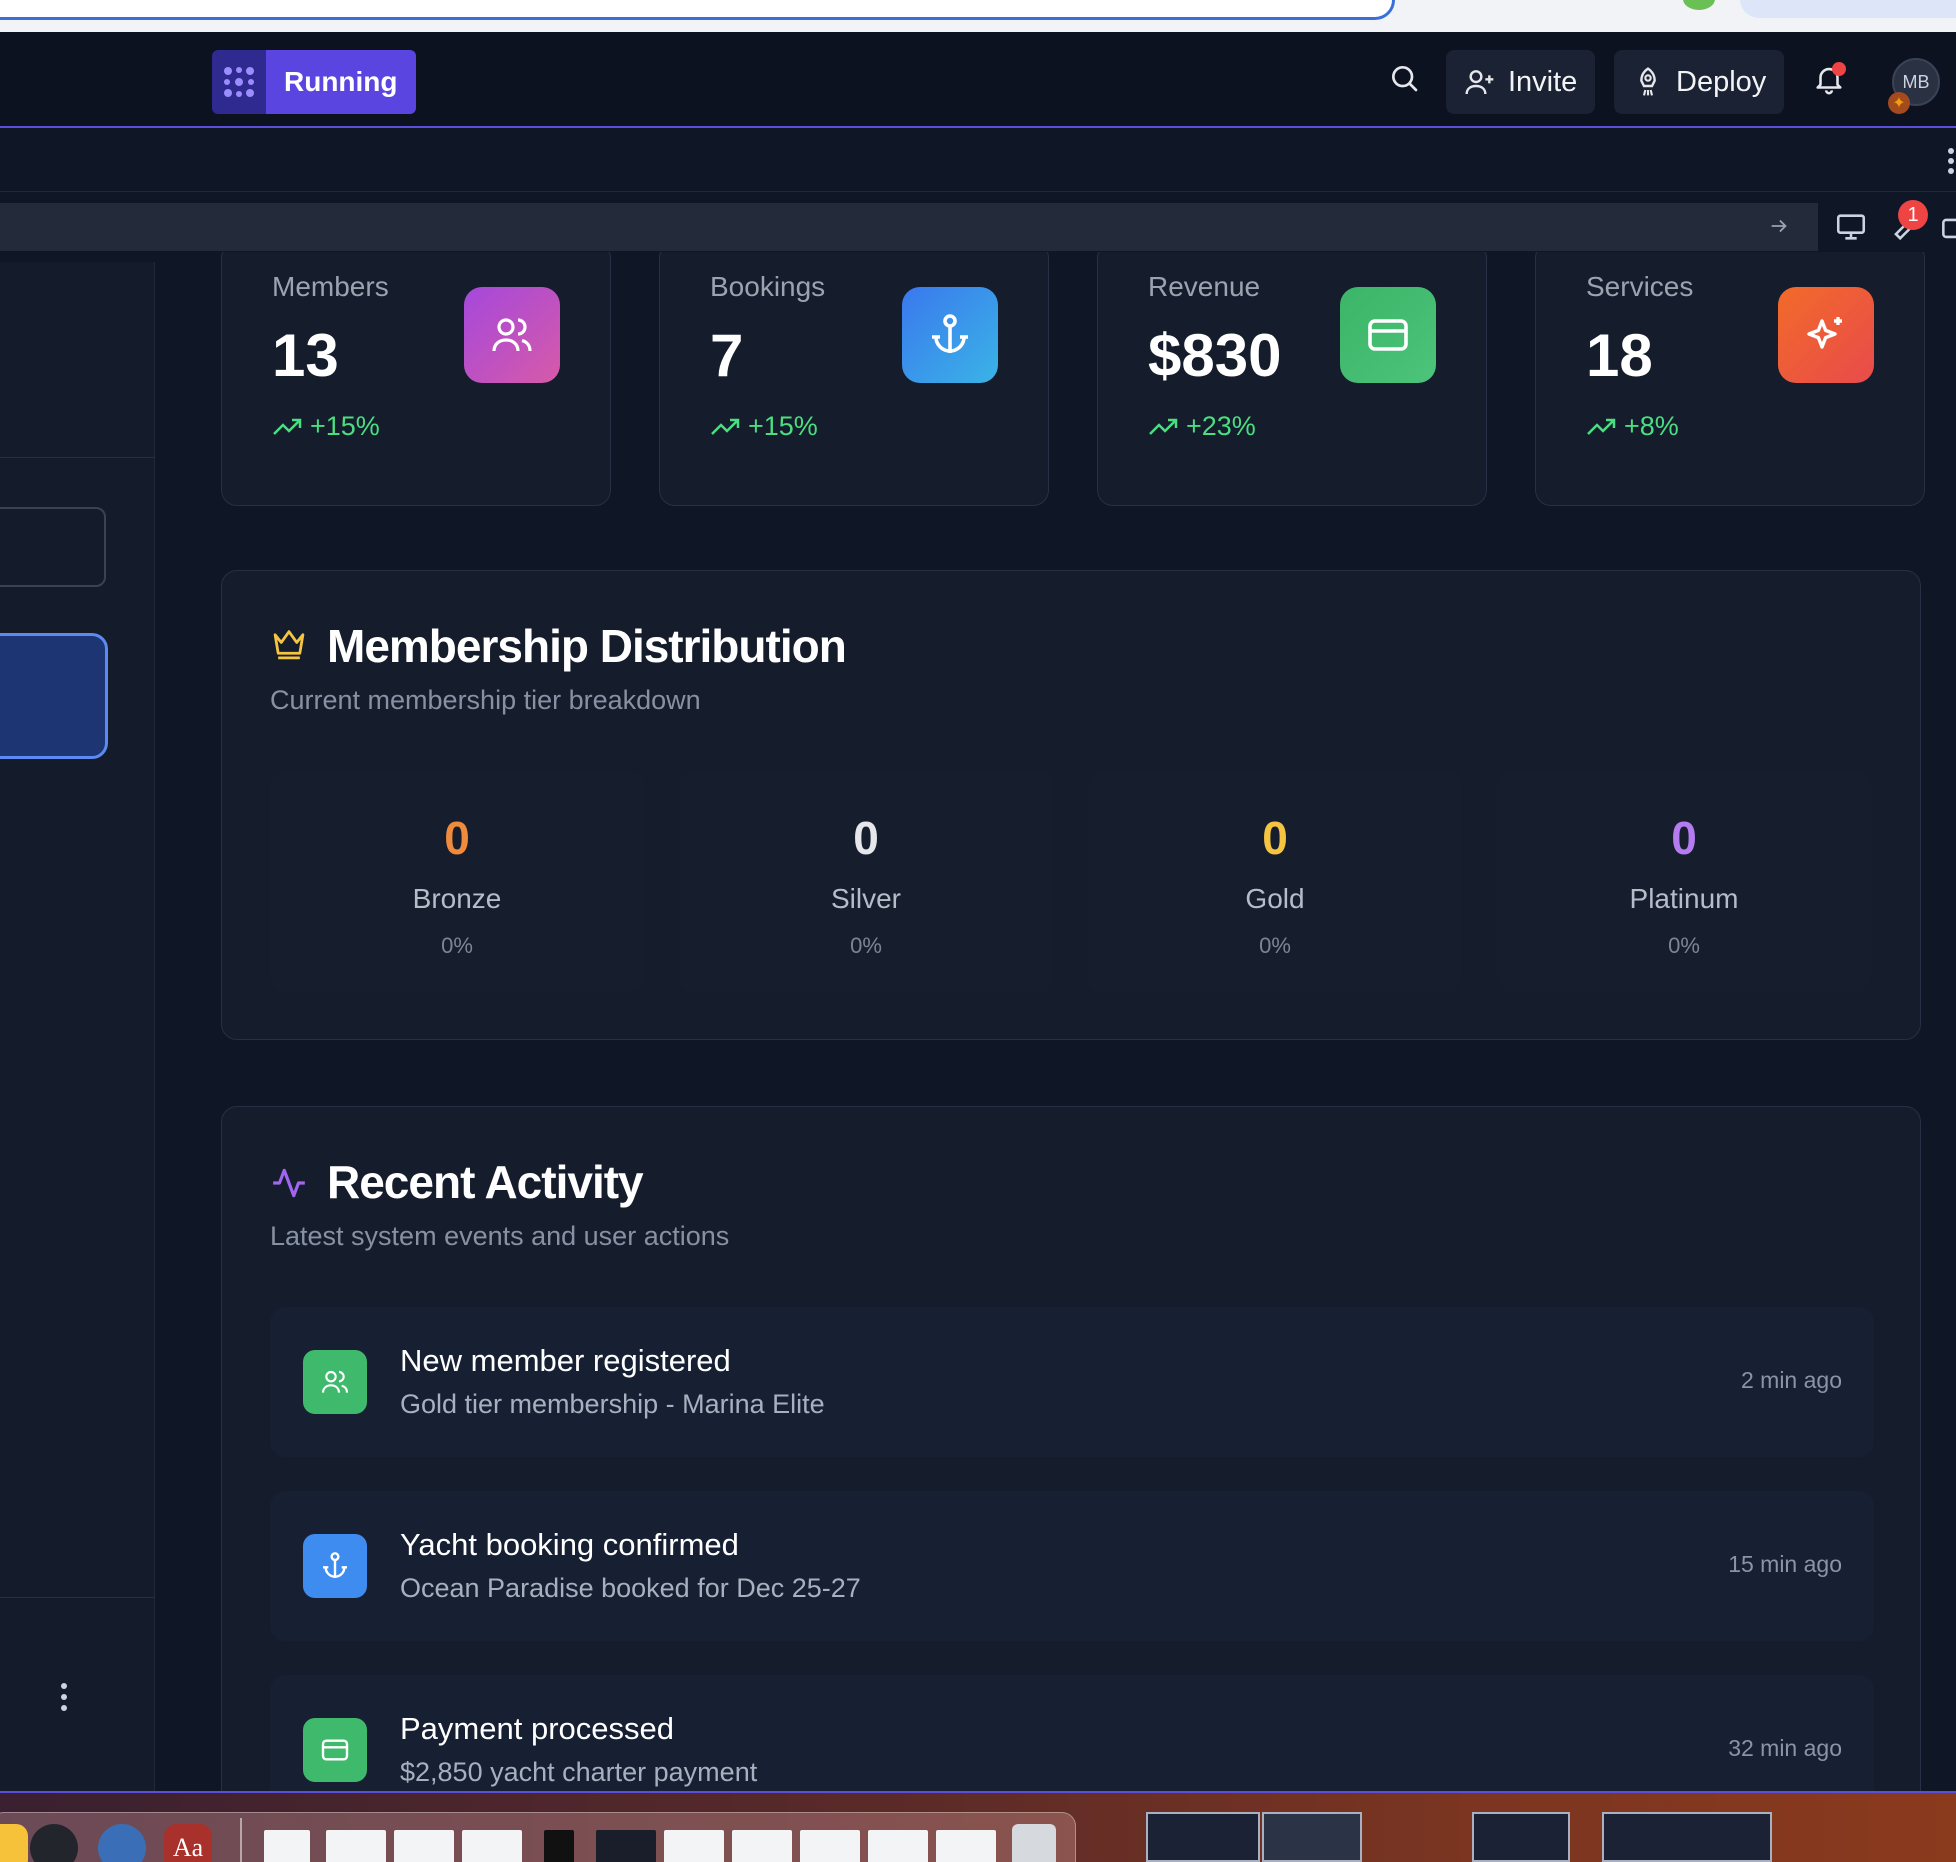 The height and width of the screenshot is (1862, 1956). I want to click on deploy-label: Deploy, so click(1721, 81).